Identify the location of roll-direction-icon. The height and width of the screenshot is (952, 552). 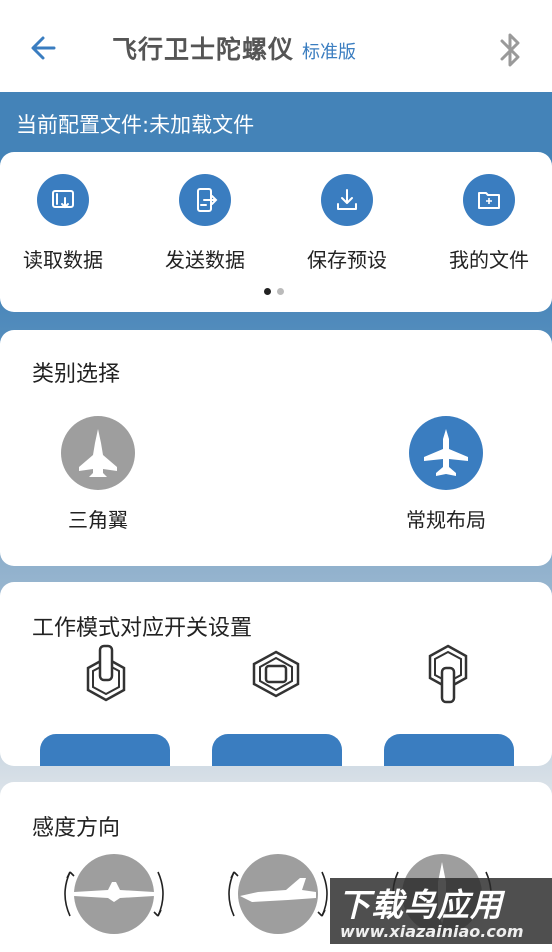
(114, 894).